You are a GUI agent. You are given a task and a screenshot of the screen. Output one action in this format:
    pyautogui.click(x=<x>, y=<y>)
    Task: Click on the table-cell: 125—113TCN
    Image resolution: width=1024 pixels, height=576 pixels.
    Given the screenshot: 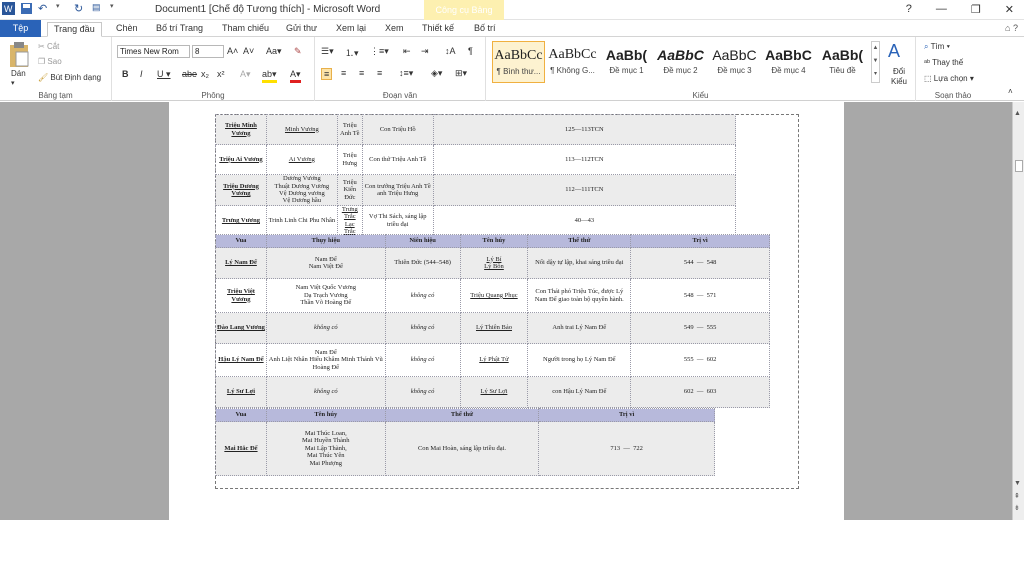 What is the action you would take?
    pyautogui.click(x=584, y=129)
    